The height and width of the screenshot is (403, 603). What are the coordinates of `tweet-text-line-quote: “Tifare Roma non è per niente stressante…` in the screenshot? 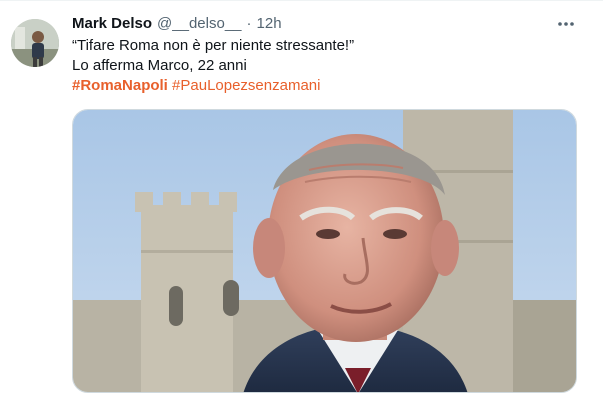 It's located at (213, 45).